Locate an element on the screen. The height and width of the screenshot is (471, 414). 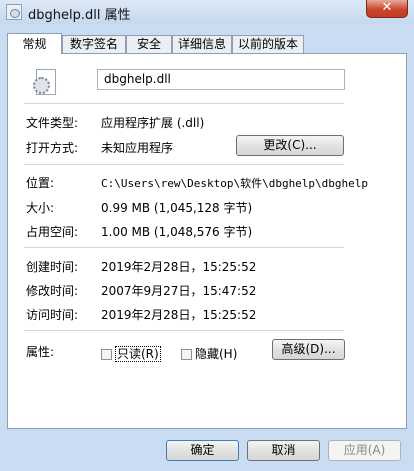
file-type-label: 文件类型: is located at coordinates (52, 123).